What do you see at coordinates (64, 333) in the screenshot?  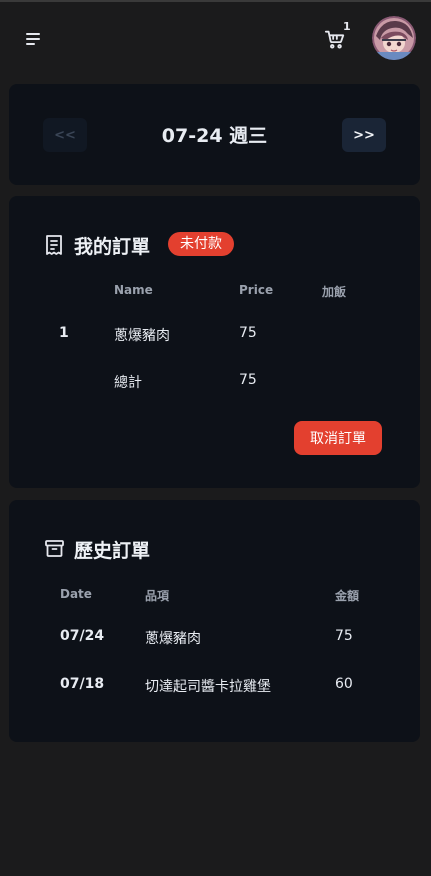 I see `row-index: 1` at bounding box center [64, 333].